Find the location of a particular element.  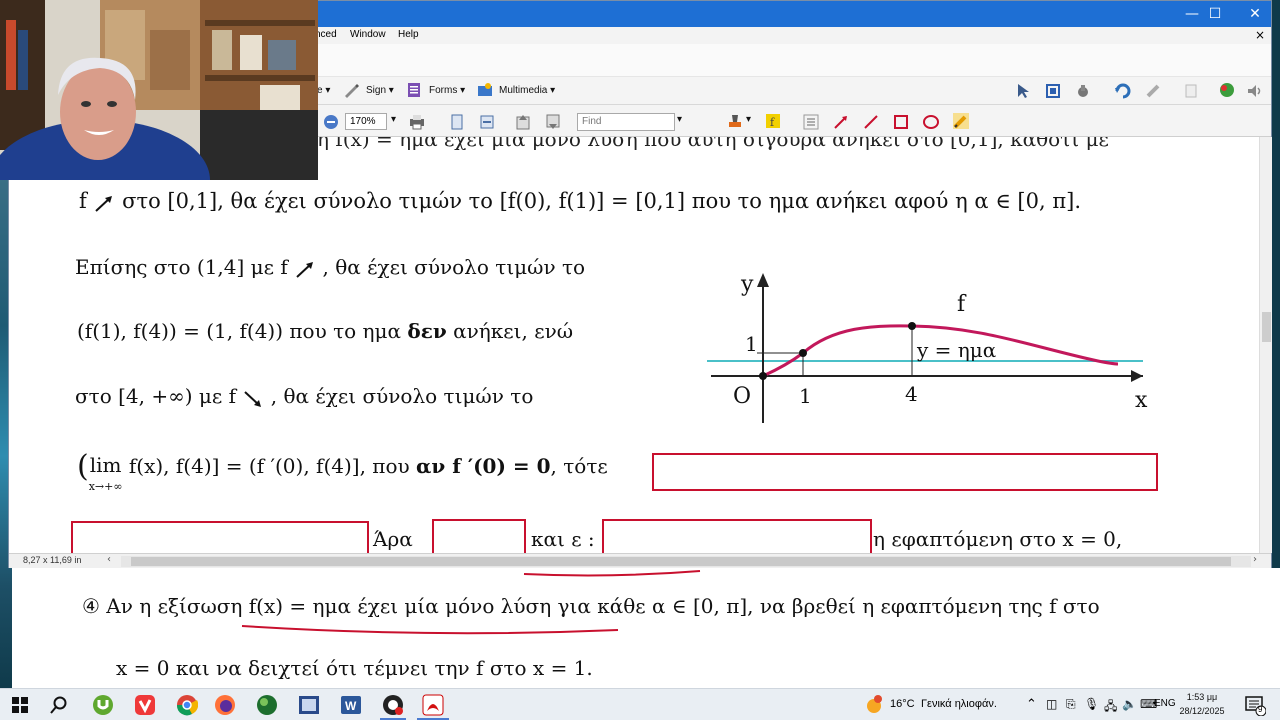

acrobat-reader-icon is located at coordinates (433, 705).